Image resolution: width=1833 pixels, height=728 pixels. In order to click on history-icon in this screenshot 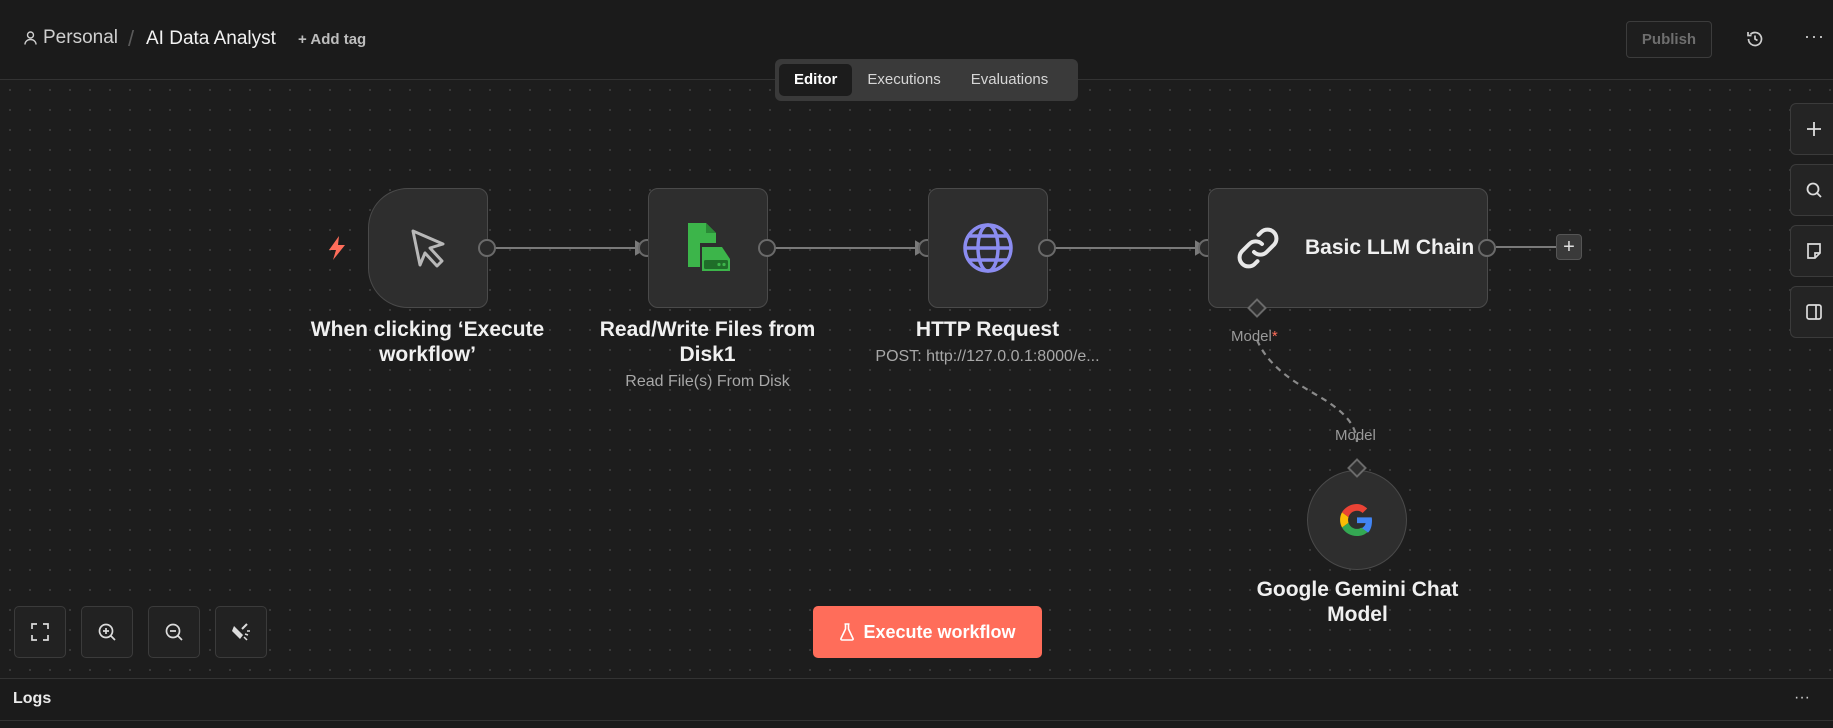, I will do `click(1755, 39)`.